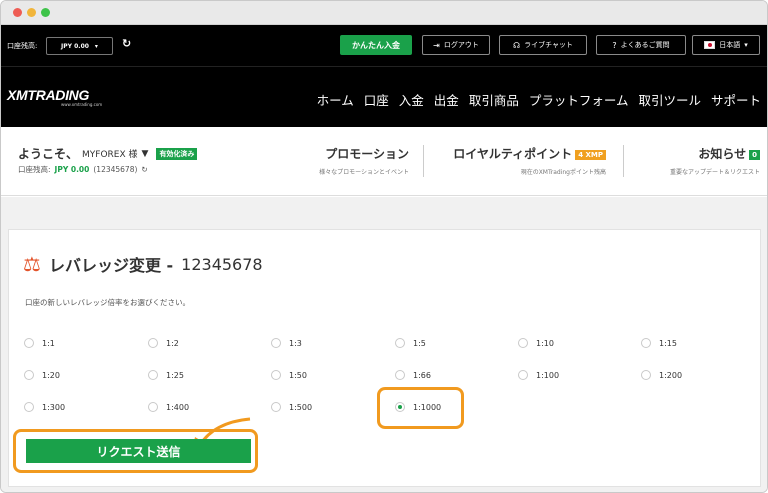 The width and height of the screenshot is (768, 493). Describe the element at coordinates (456, 45) in the screenshot. I see `logout-button: ⇥ ログアウト` at that location.